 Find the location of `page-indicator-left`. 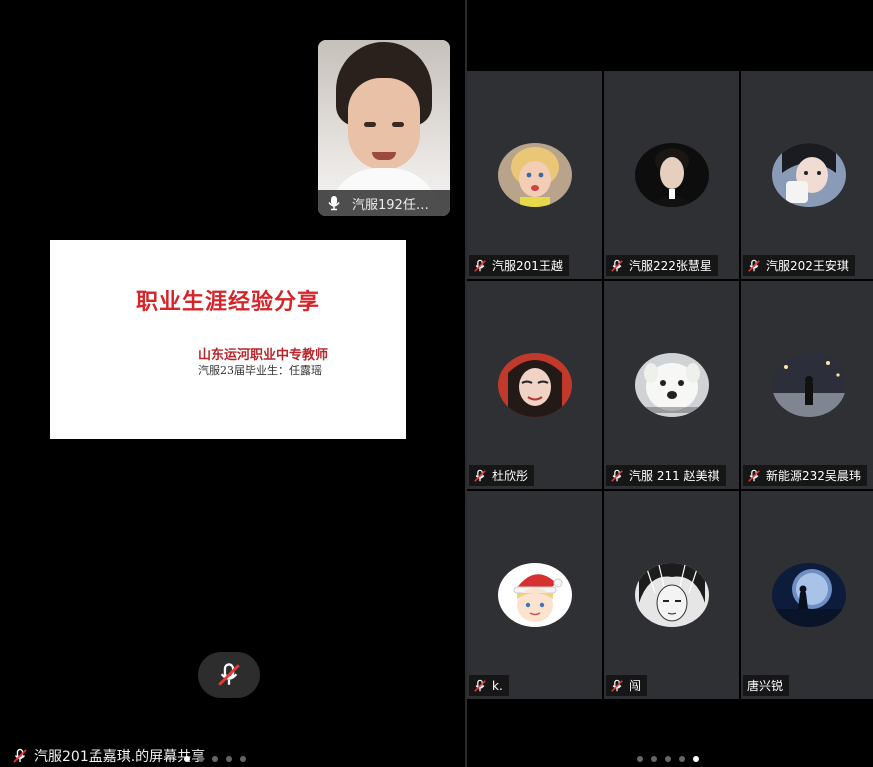

page-indicator-left is located at coordinates (215, 759).